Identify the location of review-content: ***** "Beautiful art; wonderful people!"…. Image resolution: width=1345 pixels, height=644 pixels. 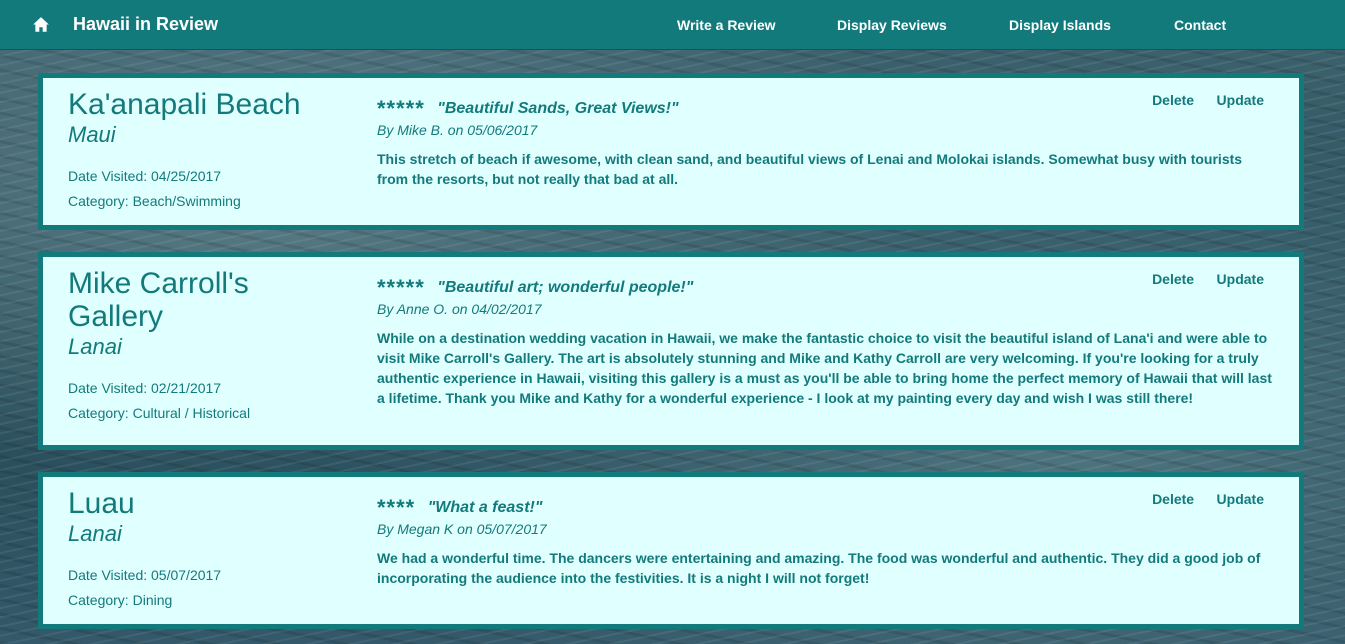
(827, 342).